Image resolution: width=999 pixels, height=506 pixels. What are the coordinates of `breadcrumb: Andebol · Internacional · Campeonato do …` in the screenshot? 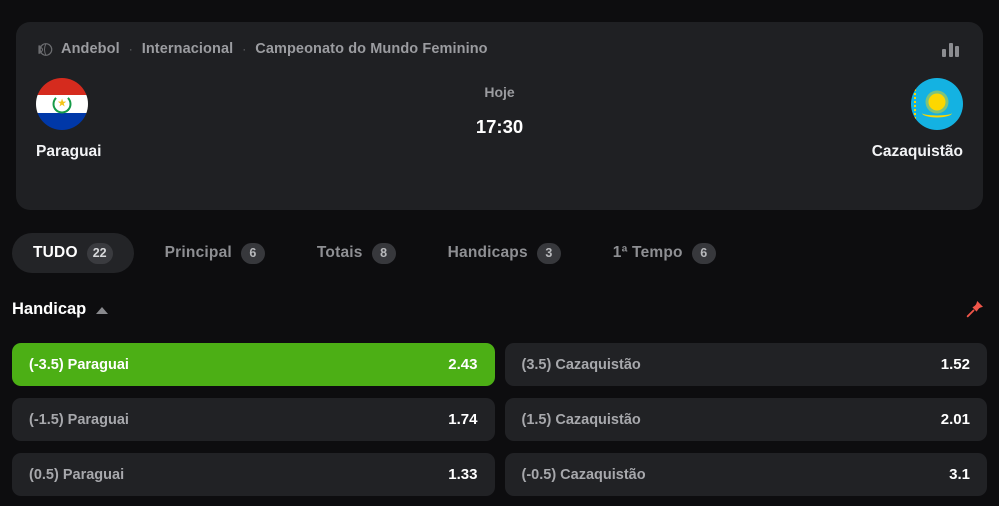 It's located at (262, 49).